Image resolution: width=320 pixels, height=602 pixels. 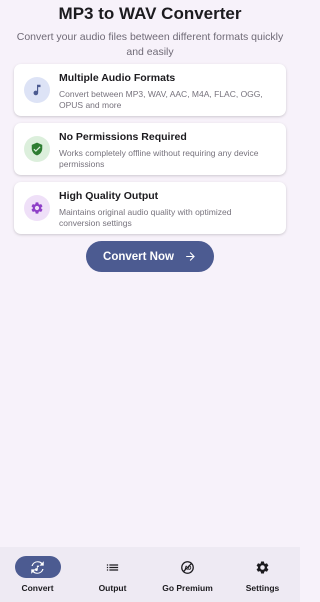 I want to click on nav-label: Go Premium, so click(x=187, y=588).